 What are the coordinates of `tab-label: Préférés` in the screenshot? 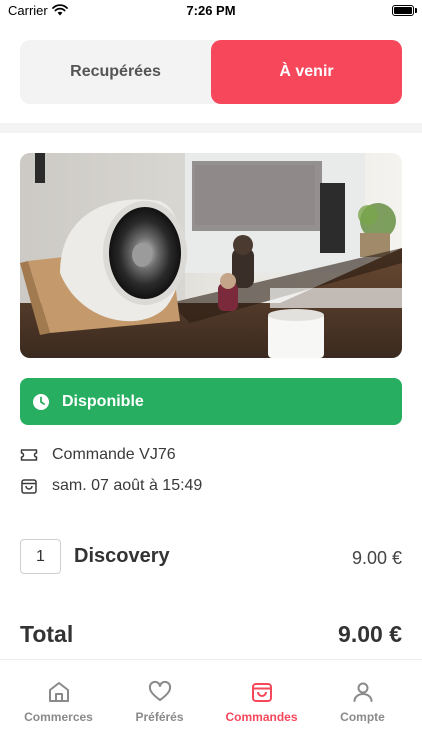 It's located at (159, 717).